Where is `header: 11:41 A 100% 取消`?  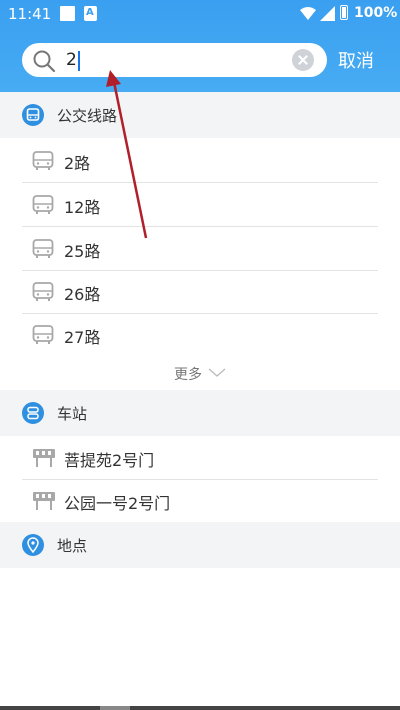 header: 11:41 A 100% 取消 is located at coordinates (200, 46).